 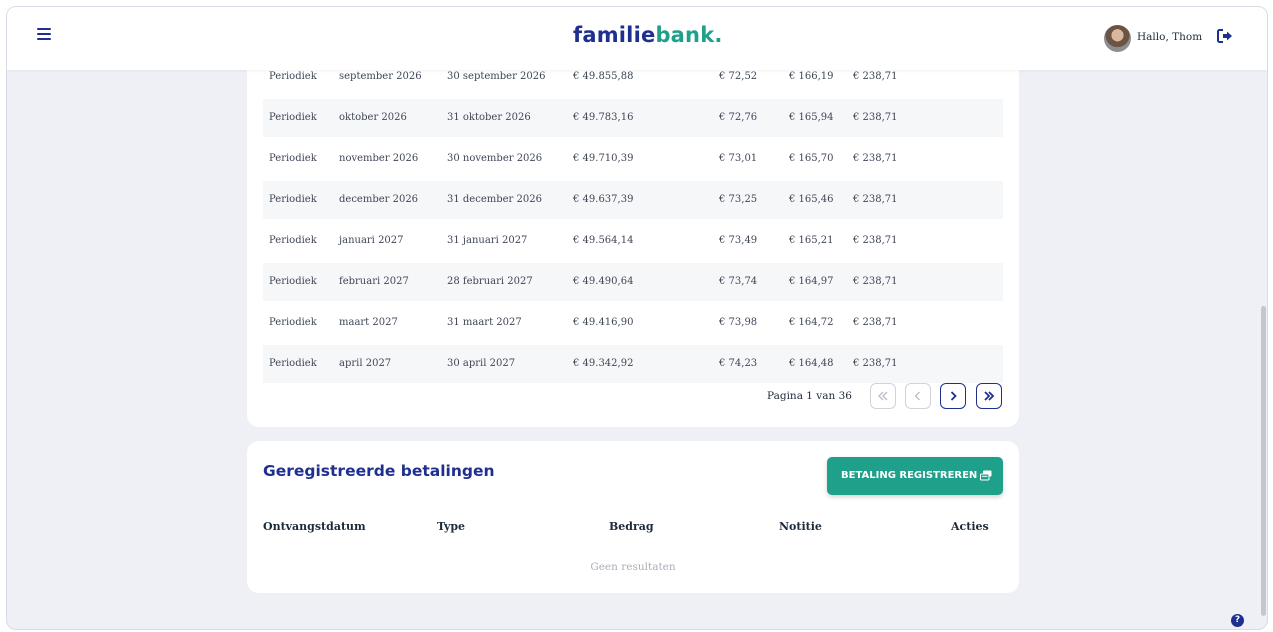 I want to click on table-cell: € 164,48, so click(x=811, y=363).